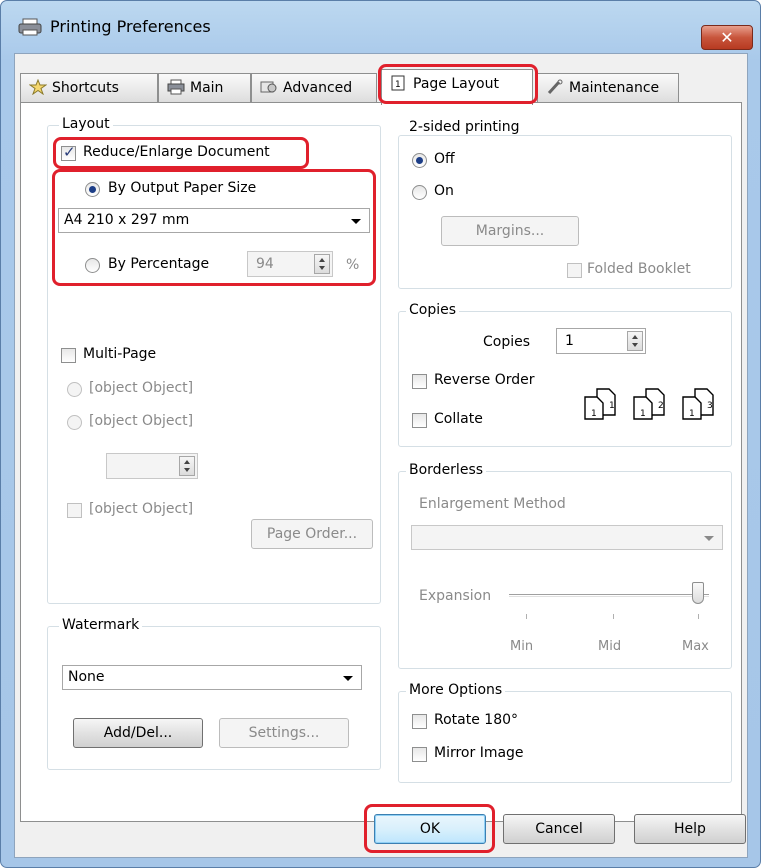 This screenshot has width=761, height=868. I want to click on close-button: ✕, so click(727, 37).